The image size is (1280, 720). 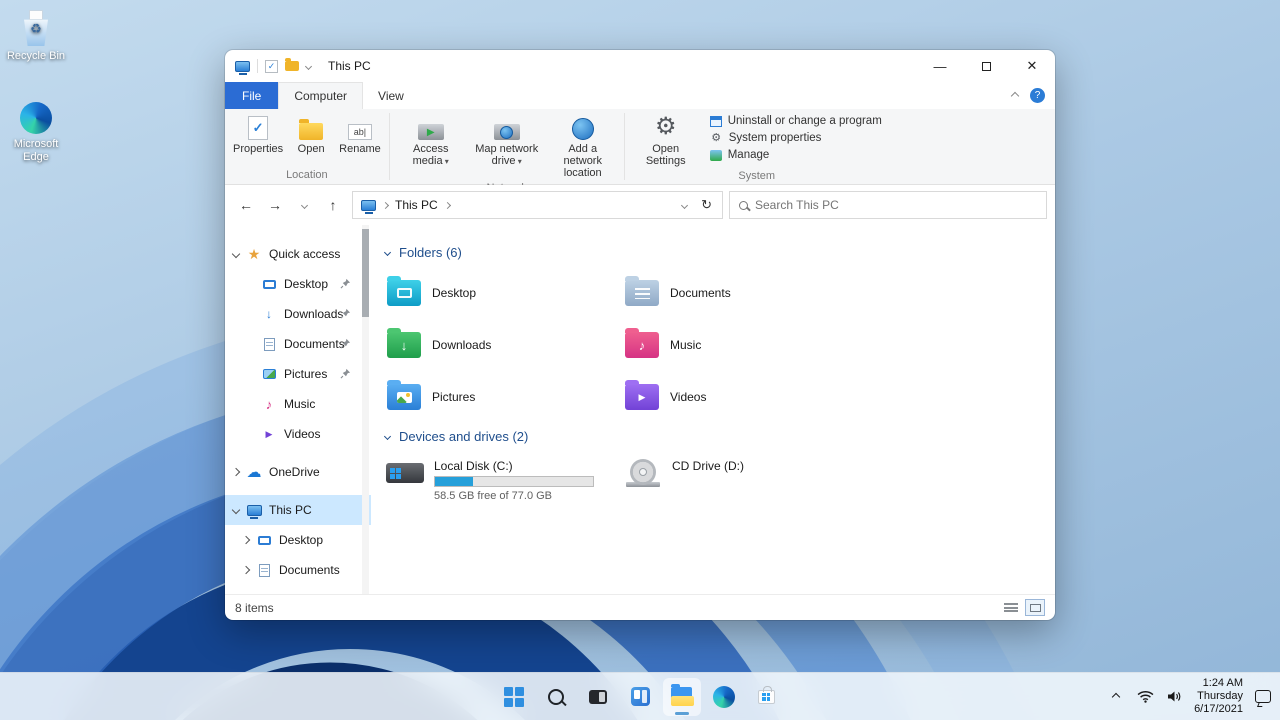 What do you see at coordinates (504, 345) in the screenshot?
I see `folder-tile-downloads: ↓ Downloads` at bounding box center [504, 345].